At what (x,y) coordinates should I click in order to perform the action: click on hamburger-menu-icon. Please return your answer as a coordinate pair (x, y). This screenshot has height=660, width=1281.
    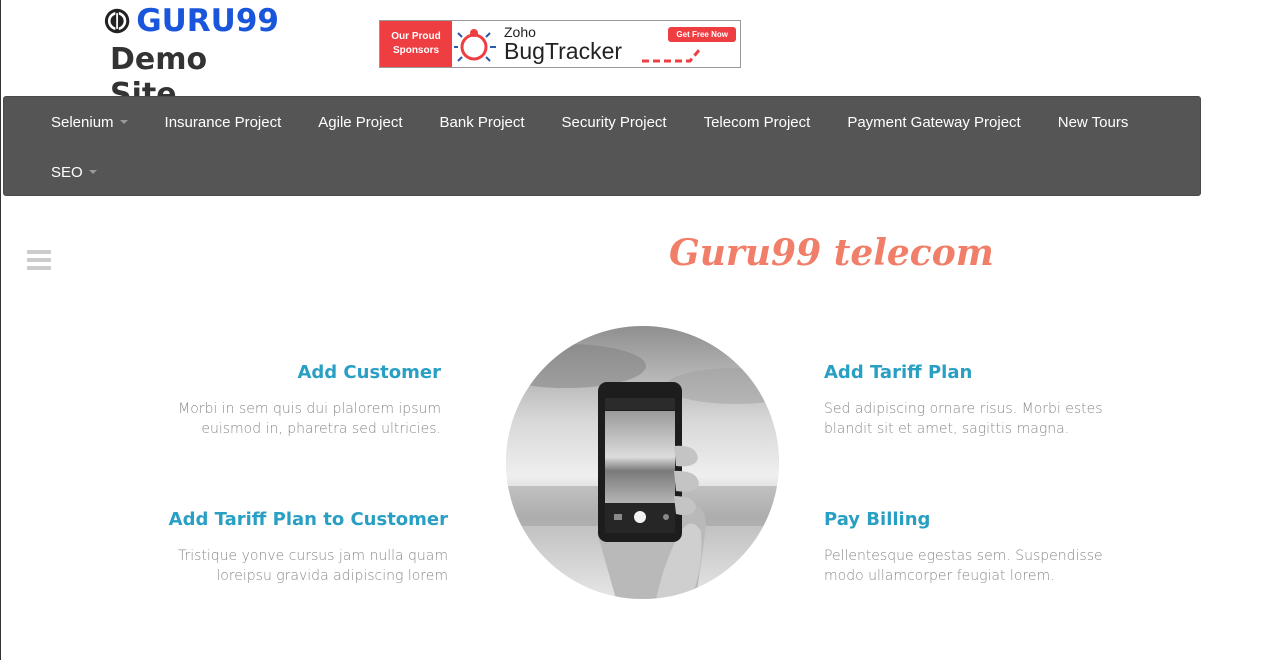
    Looking at the image, I should click on (39, 261).